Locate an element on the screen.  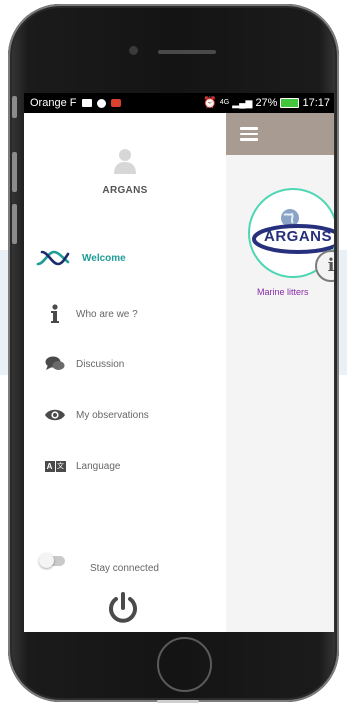
stay-connected-label: Stay connected is located at coordinates (124, 568).